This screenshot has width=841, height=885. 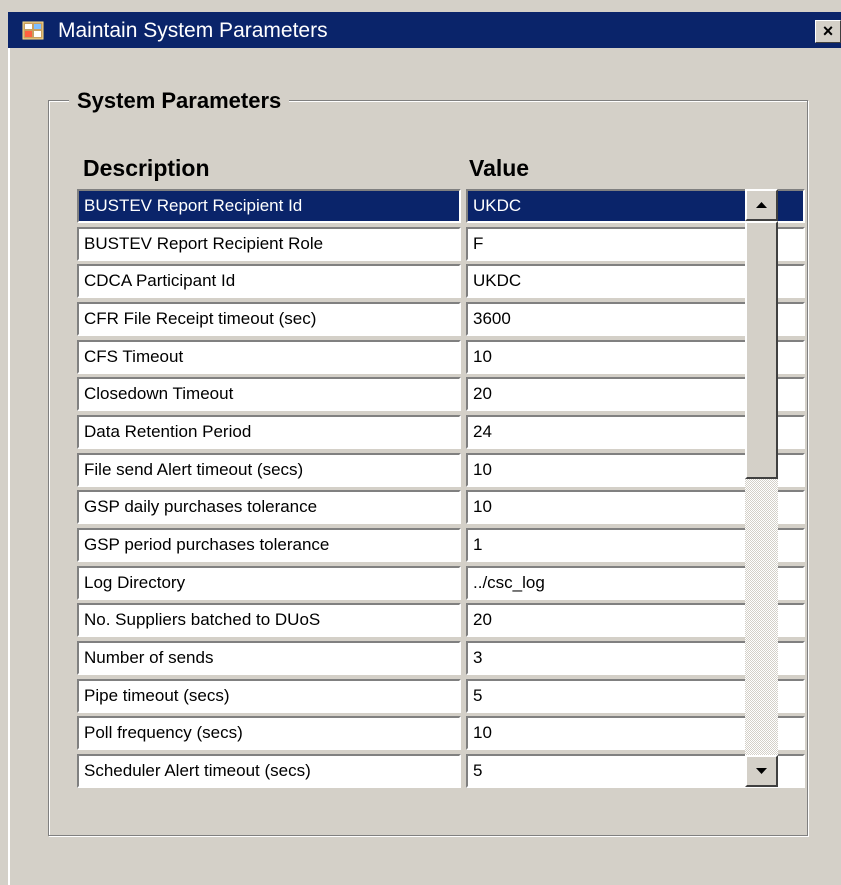 What do you see at coordinates (269, 319) in the screenshot?
I see `description-field: CFR File Receipt timeout (sec)` at bounding box center [269, 319].